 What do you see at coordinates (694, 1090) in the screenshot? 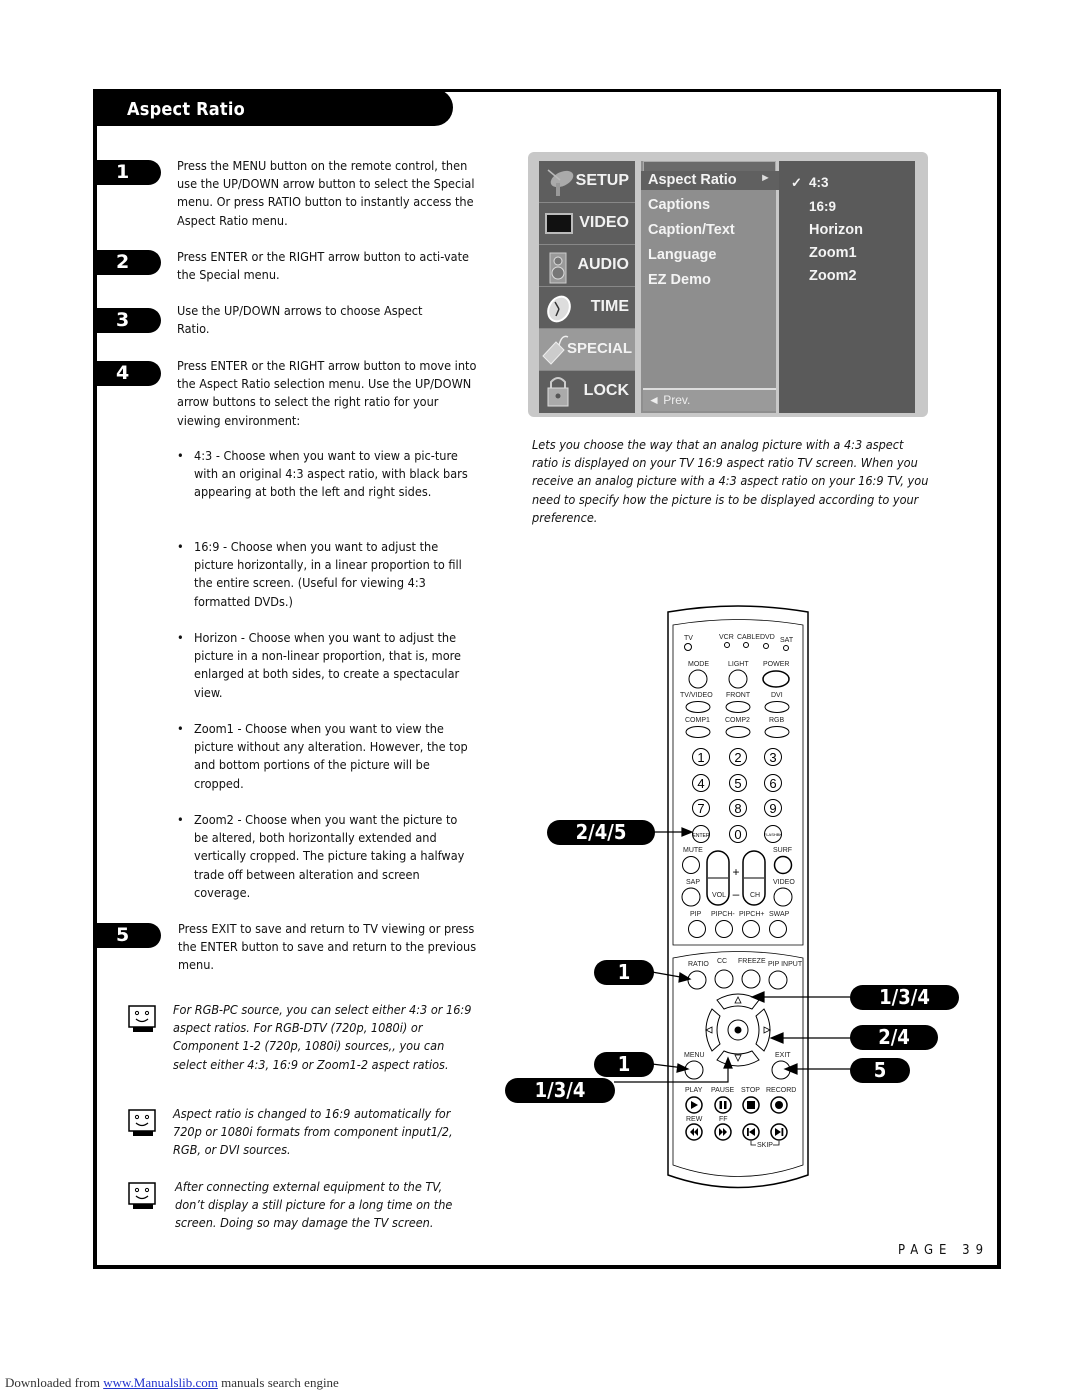
I see `play-label: PLAY` at bounding box center [694, 1090].